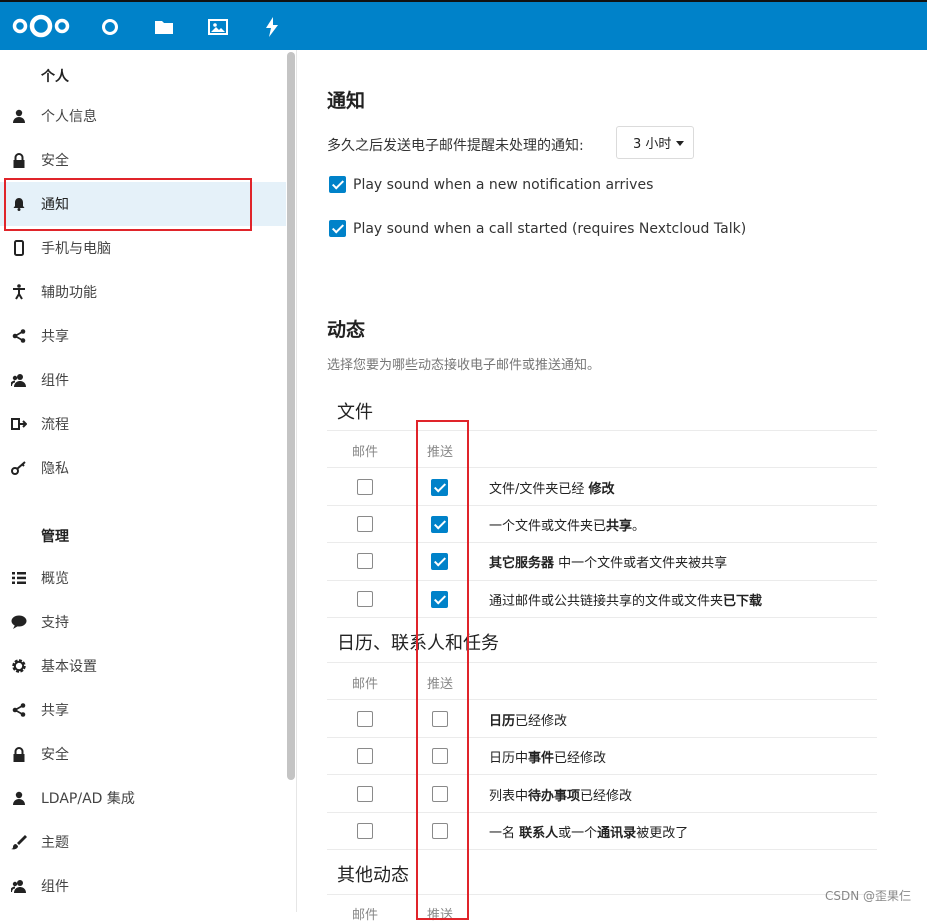  What do you see at coordinates (164, 27) in the screenshot?
I see `files-folder-icon` at bounding box center [164, 27].